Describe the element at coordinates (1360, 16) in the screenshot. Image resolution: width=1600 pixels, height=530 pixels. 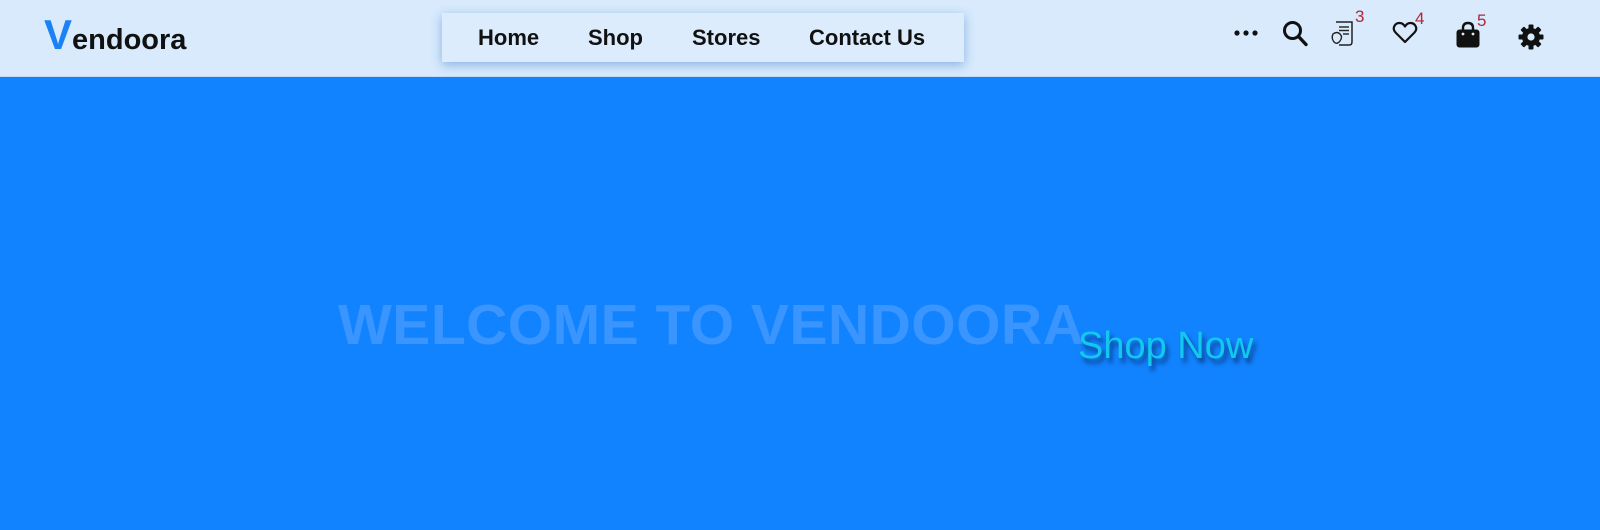
I see `orders-count-badge: 3` at that location.